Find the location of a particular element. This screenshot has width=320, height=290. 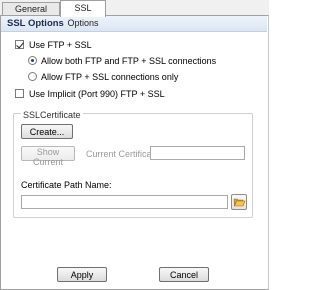

allow-ssl-only-label: Allow FTP + SSL connections only is located at coordinates (110, 77).